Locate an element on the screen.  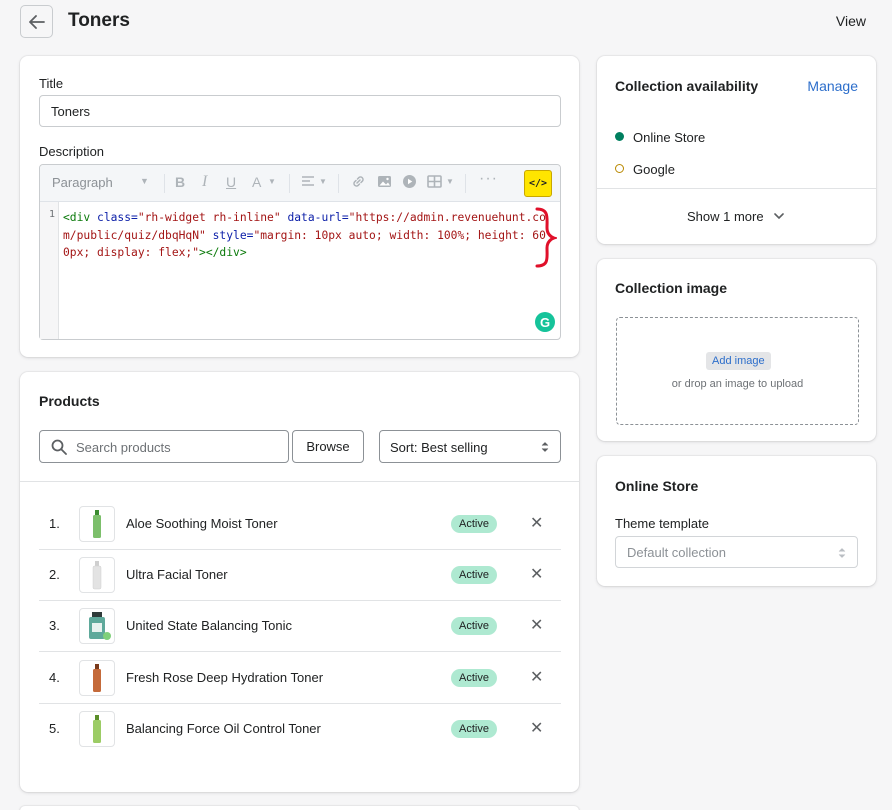
video-icon is located at coordinates (409, 183).